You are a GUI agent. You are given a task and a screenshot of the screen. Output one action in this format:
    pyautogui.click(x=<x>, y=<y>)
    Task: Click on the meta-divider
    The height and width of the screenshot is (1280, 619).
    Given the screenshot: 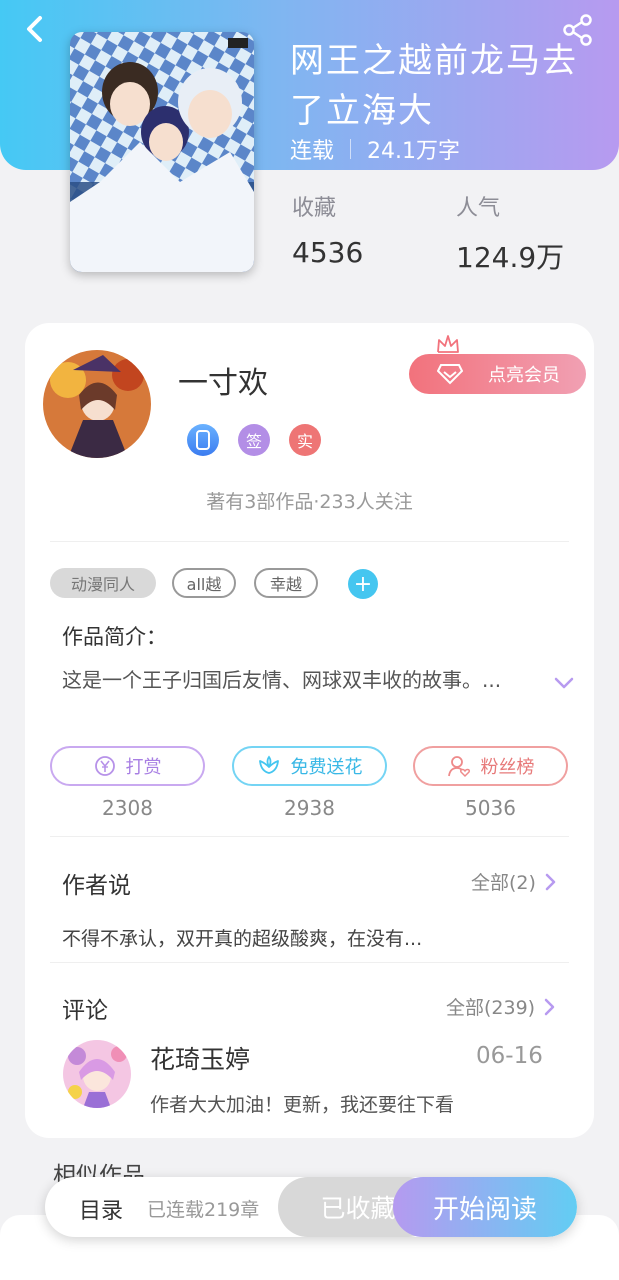 What is the action you would take?
    pyautogui.click(x=351, y=149)
    